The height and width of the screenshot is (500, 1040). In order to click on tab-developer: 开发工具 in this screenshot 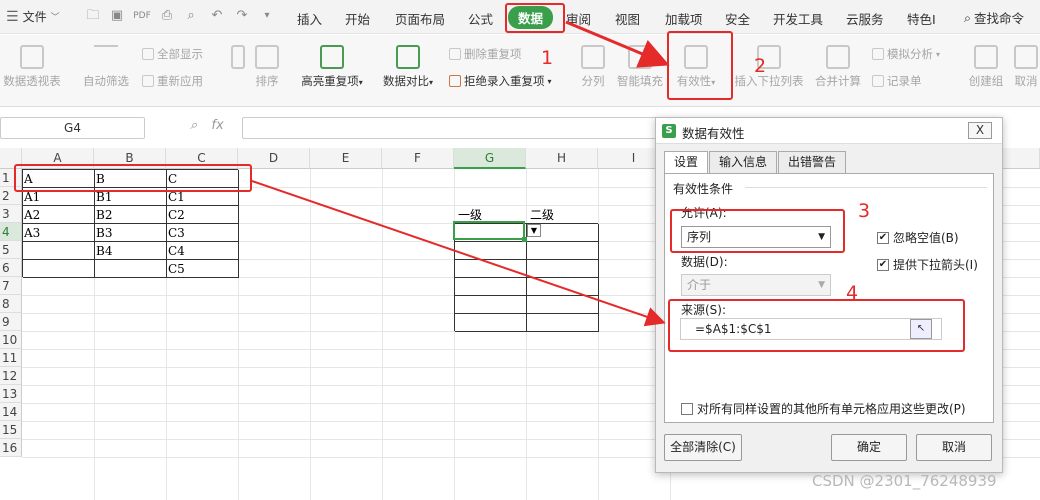, I will do `click(798, 18)`.